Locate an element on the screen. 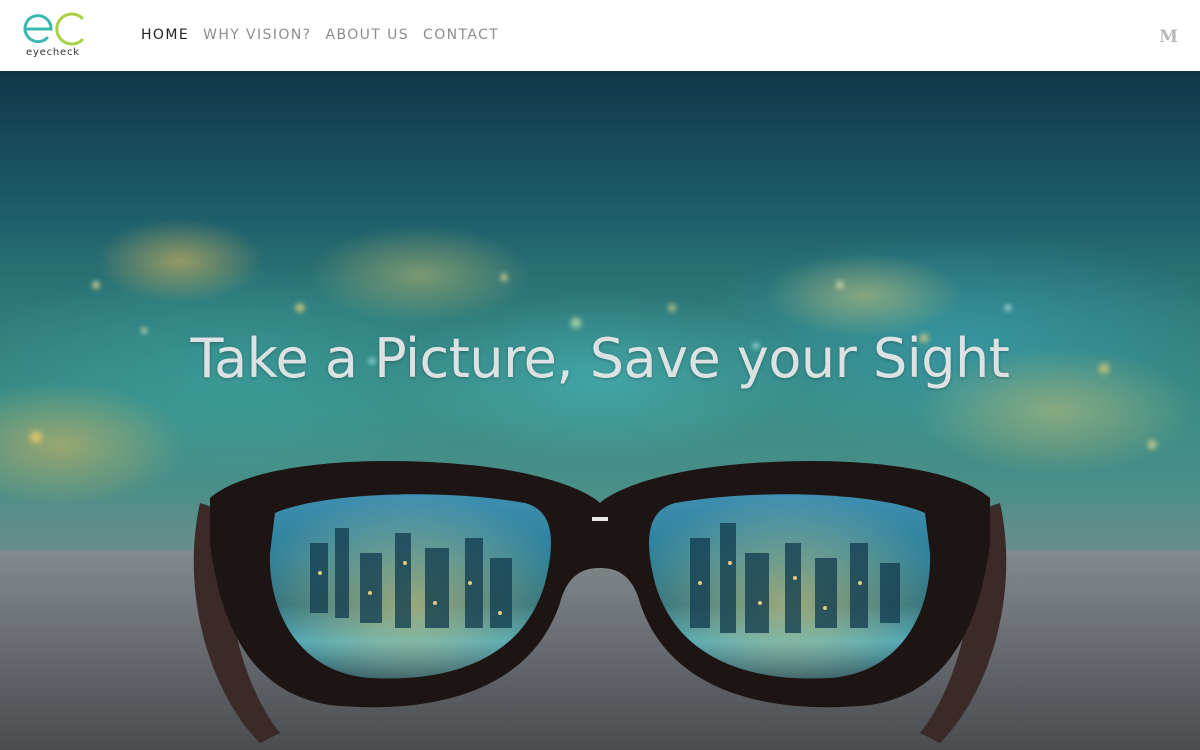  logo-mark-icon is located at coordinates (53, 29).